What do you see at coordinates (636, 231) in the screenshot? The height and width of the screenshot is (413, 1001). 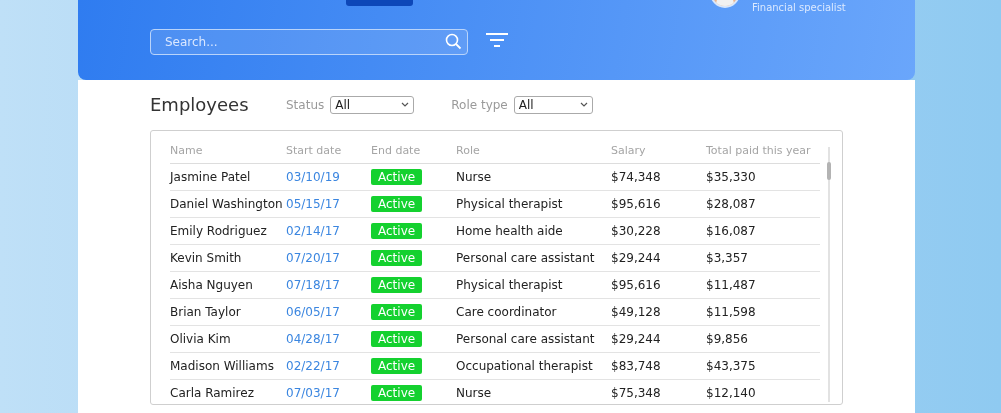 I see `salary-text: $30,228` at bounding box center [636, 231].